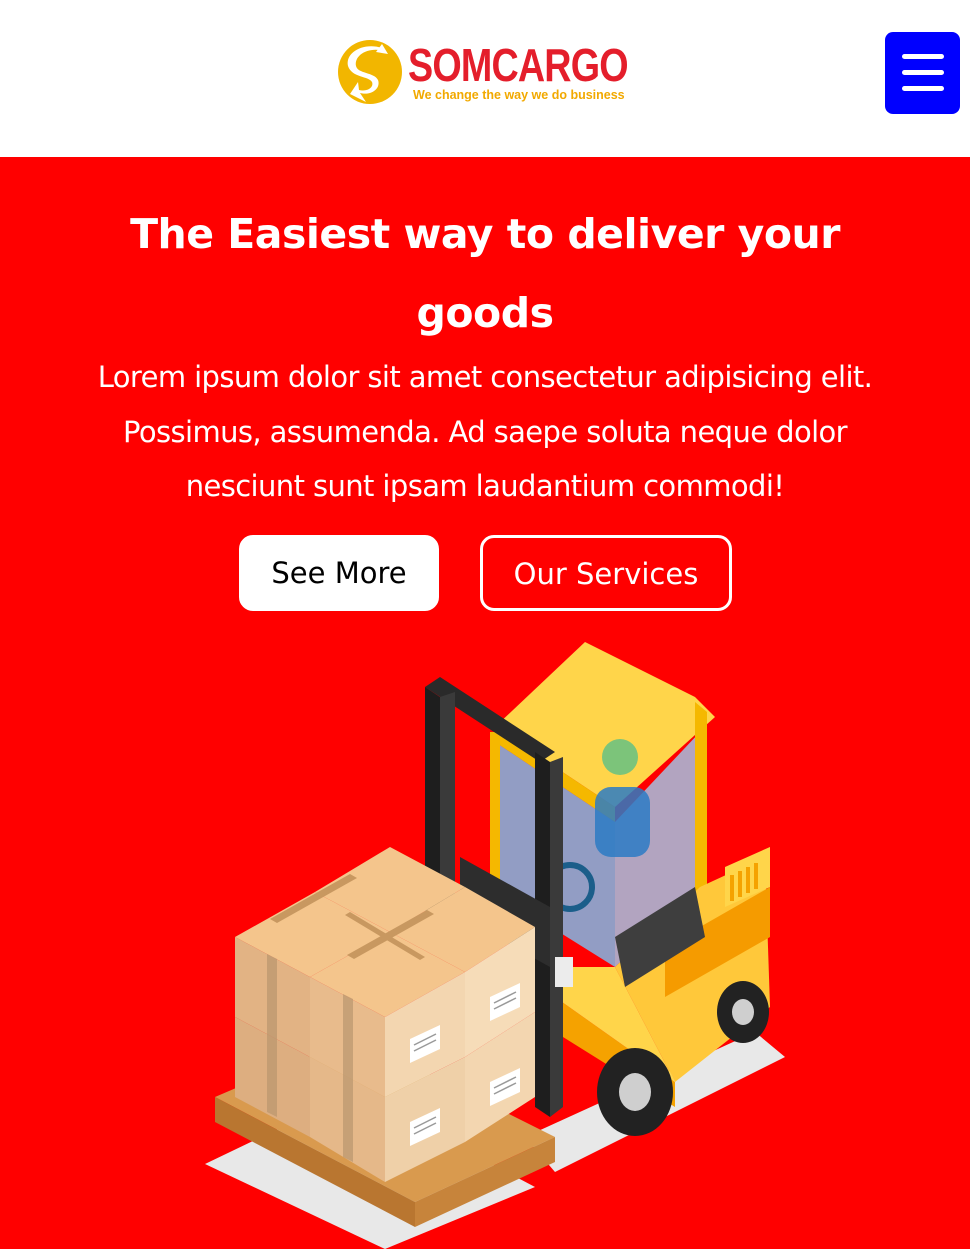 The width and height of the screenshot is (970, 1249). Describe the element at coordinates (485, 273) in the screenshot. I see `hero-title: The Easiest way to deliver your goods` at that location.